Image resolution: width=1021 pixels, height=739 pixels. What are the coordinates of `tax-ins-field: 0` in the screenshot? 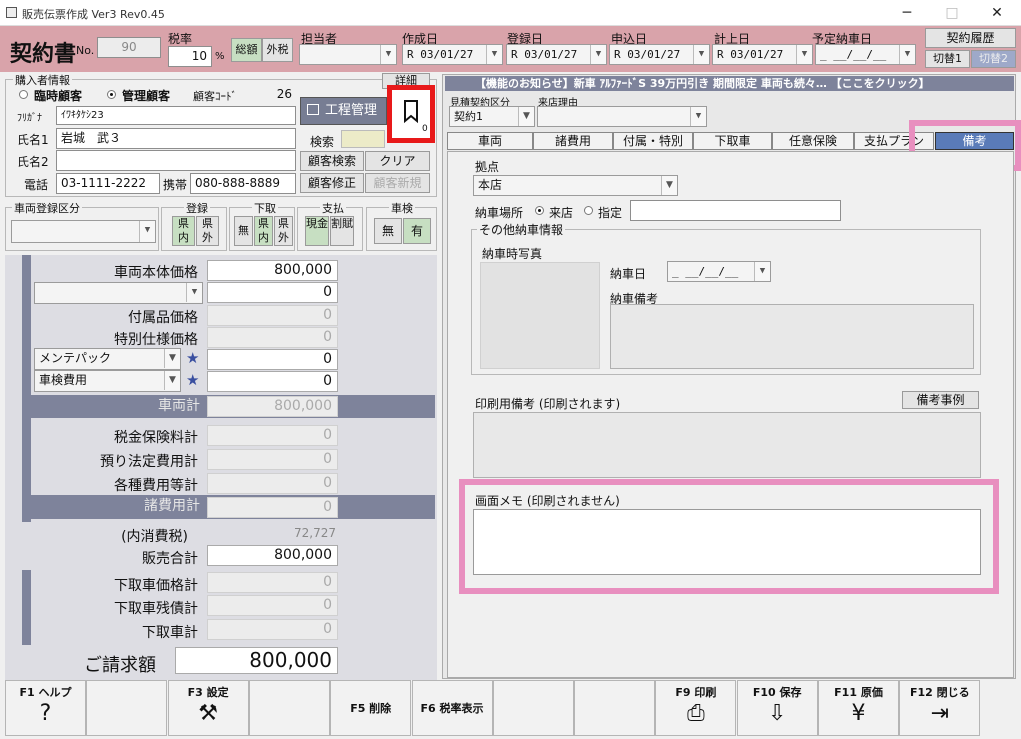 It's located at (272, 435).